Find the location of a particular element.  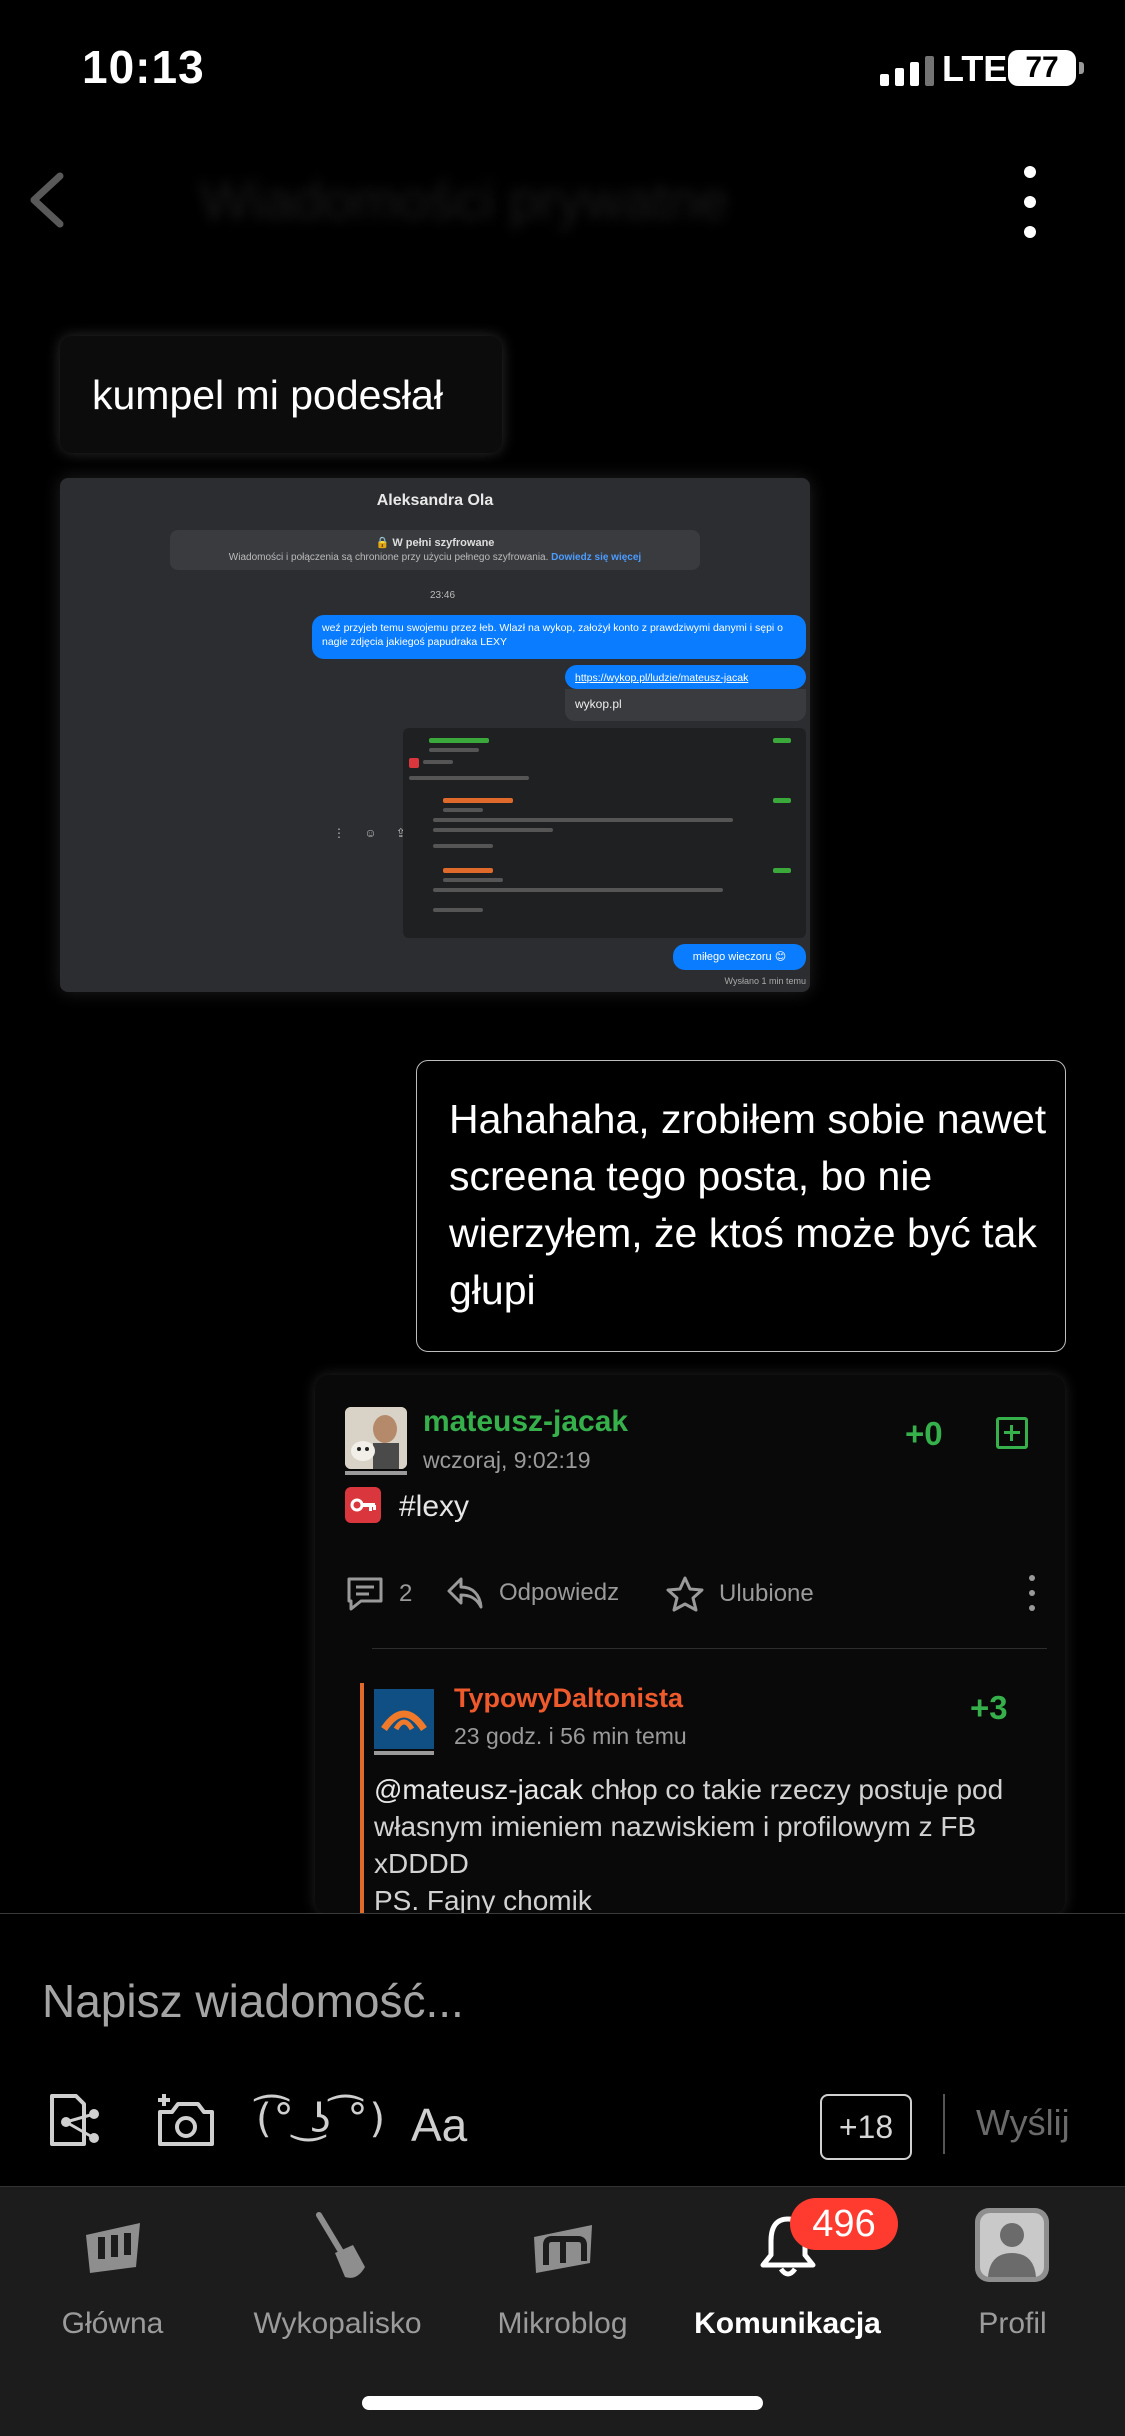

upvote-plus-icon is located at coordinates (1012, 1433).